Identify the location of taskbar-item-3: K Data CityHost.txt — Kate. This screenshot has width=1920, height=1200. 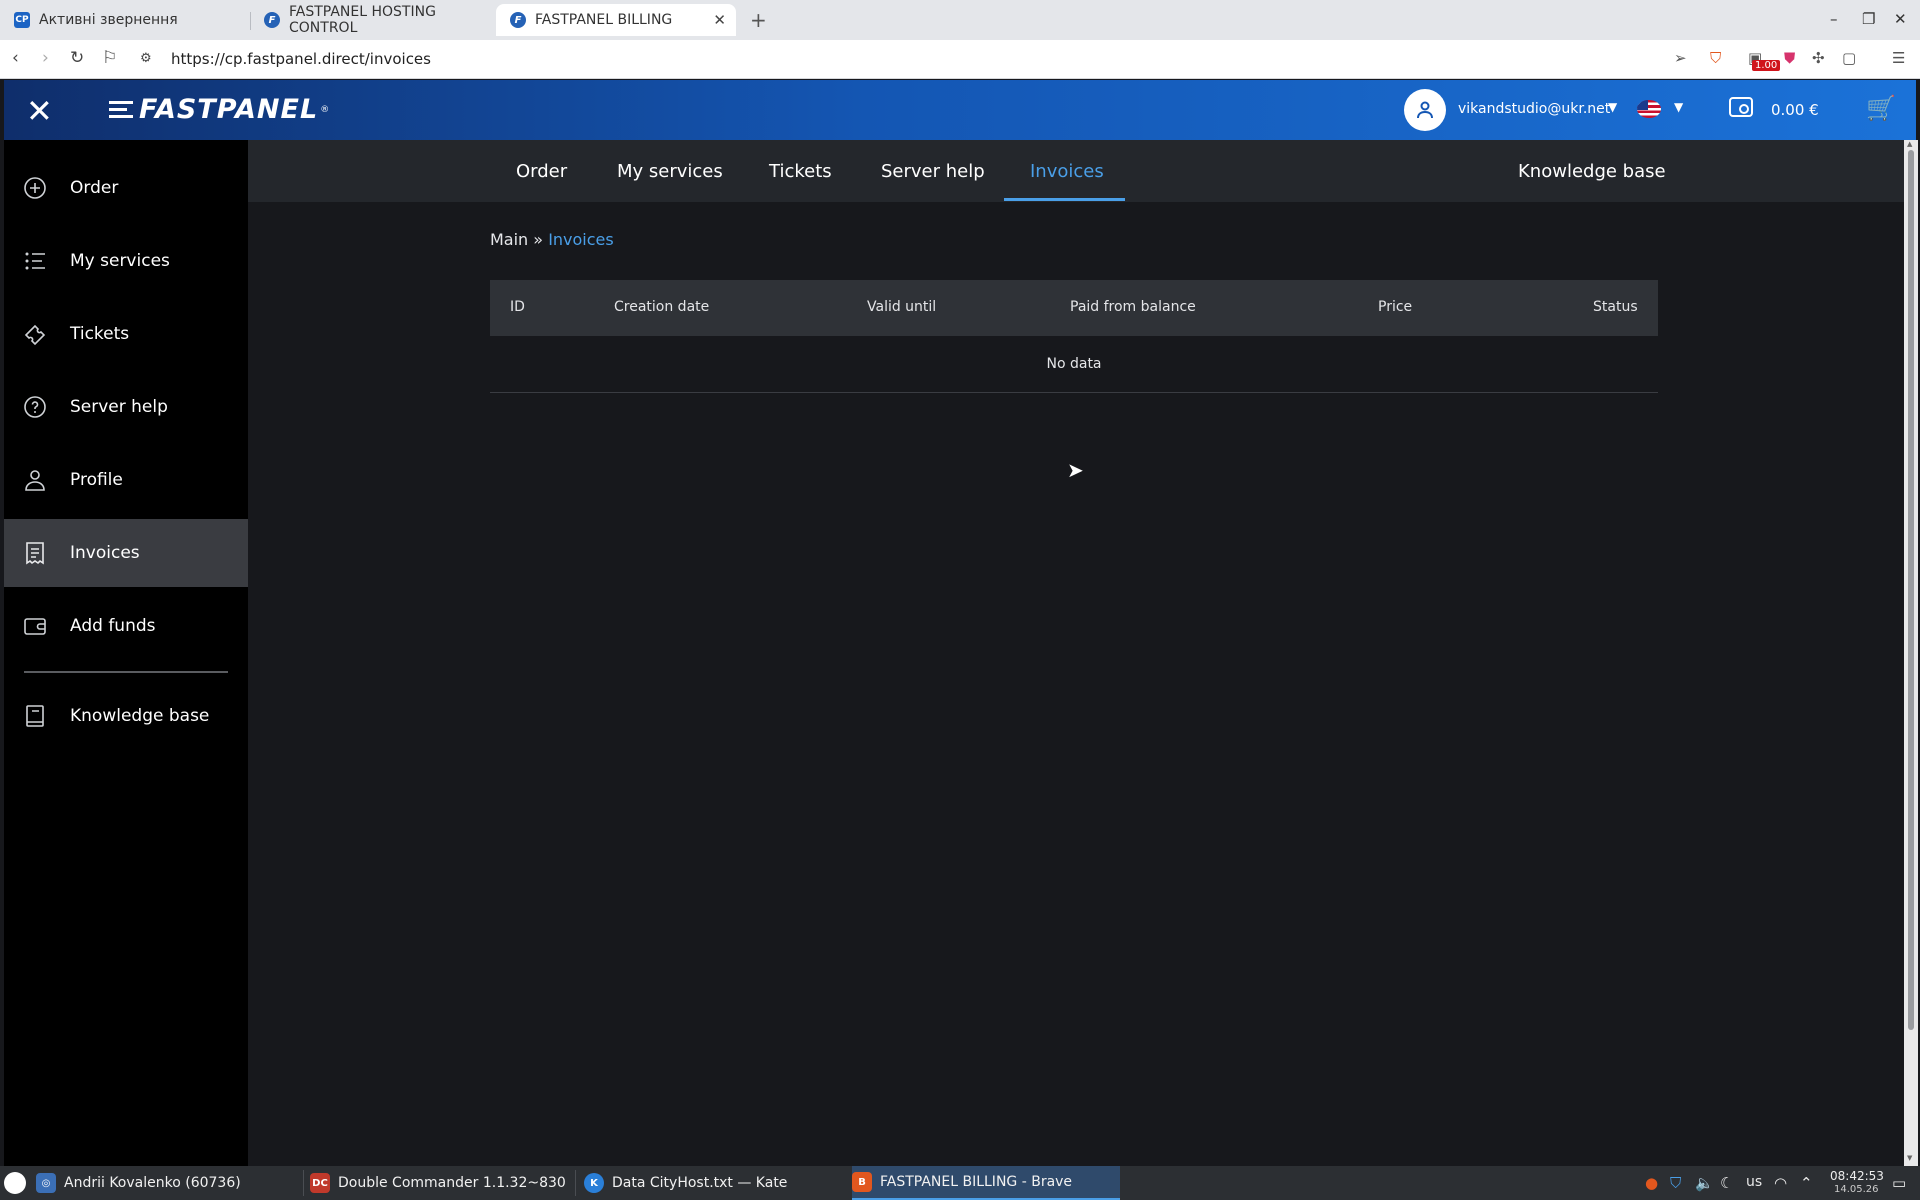
(716, 1183).